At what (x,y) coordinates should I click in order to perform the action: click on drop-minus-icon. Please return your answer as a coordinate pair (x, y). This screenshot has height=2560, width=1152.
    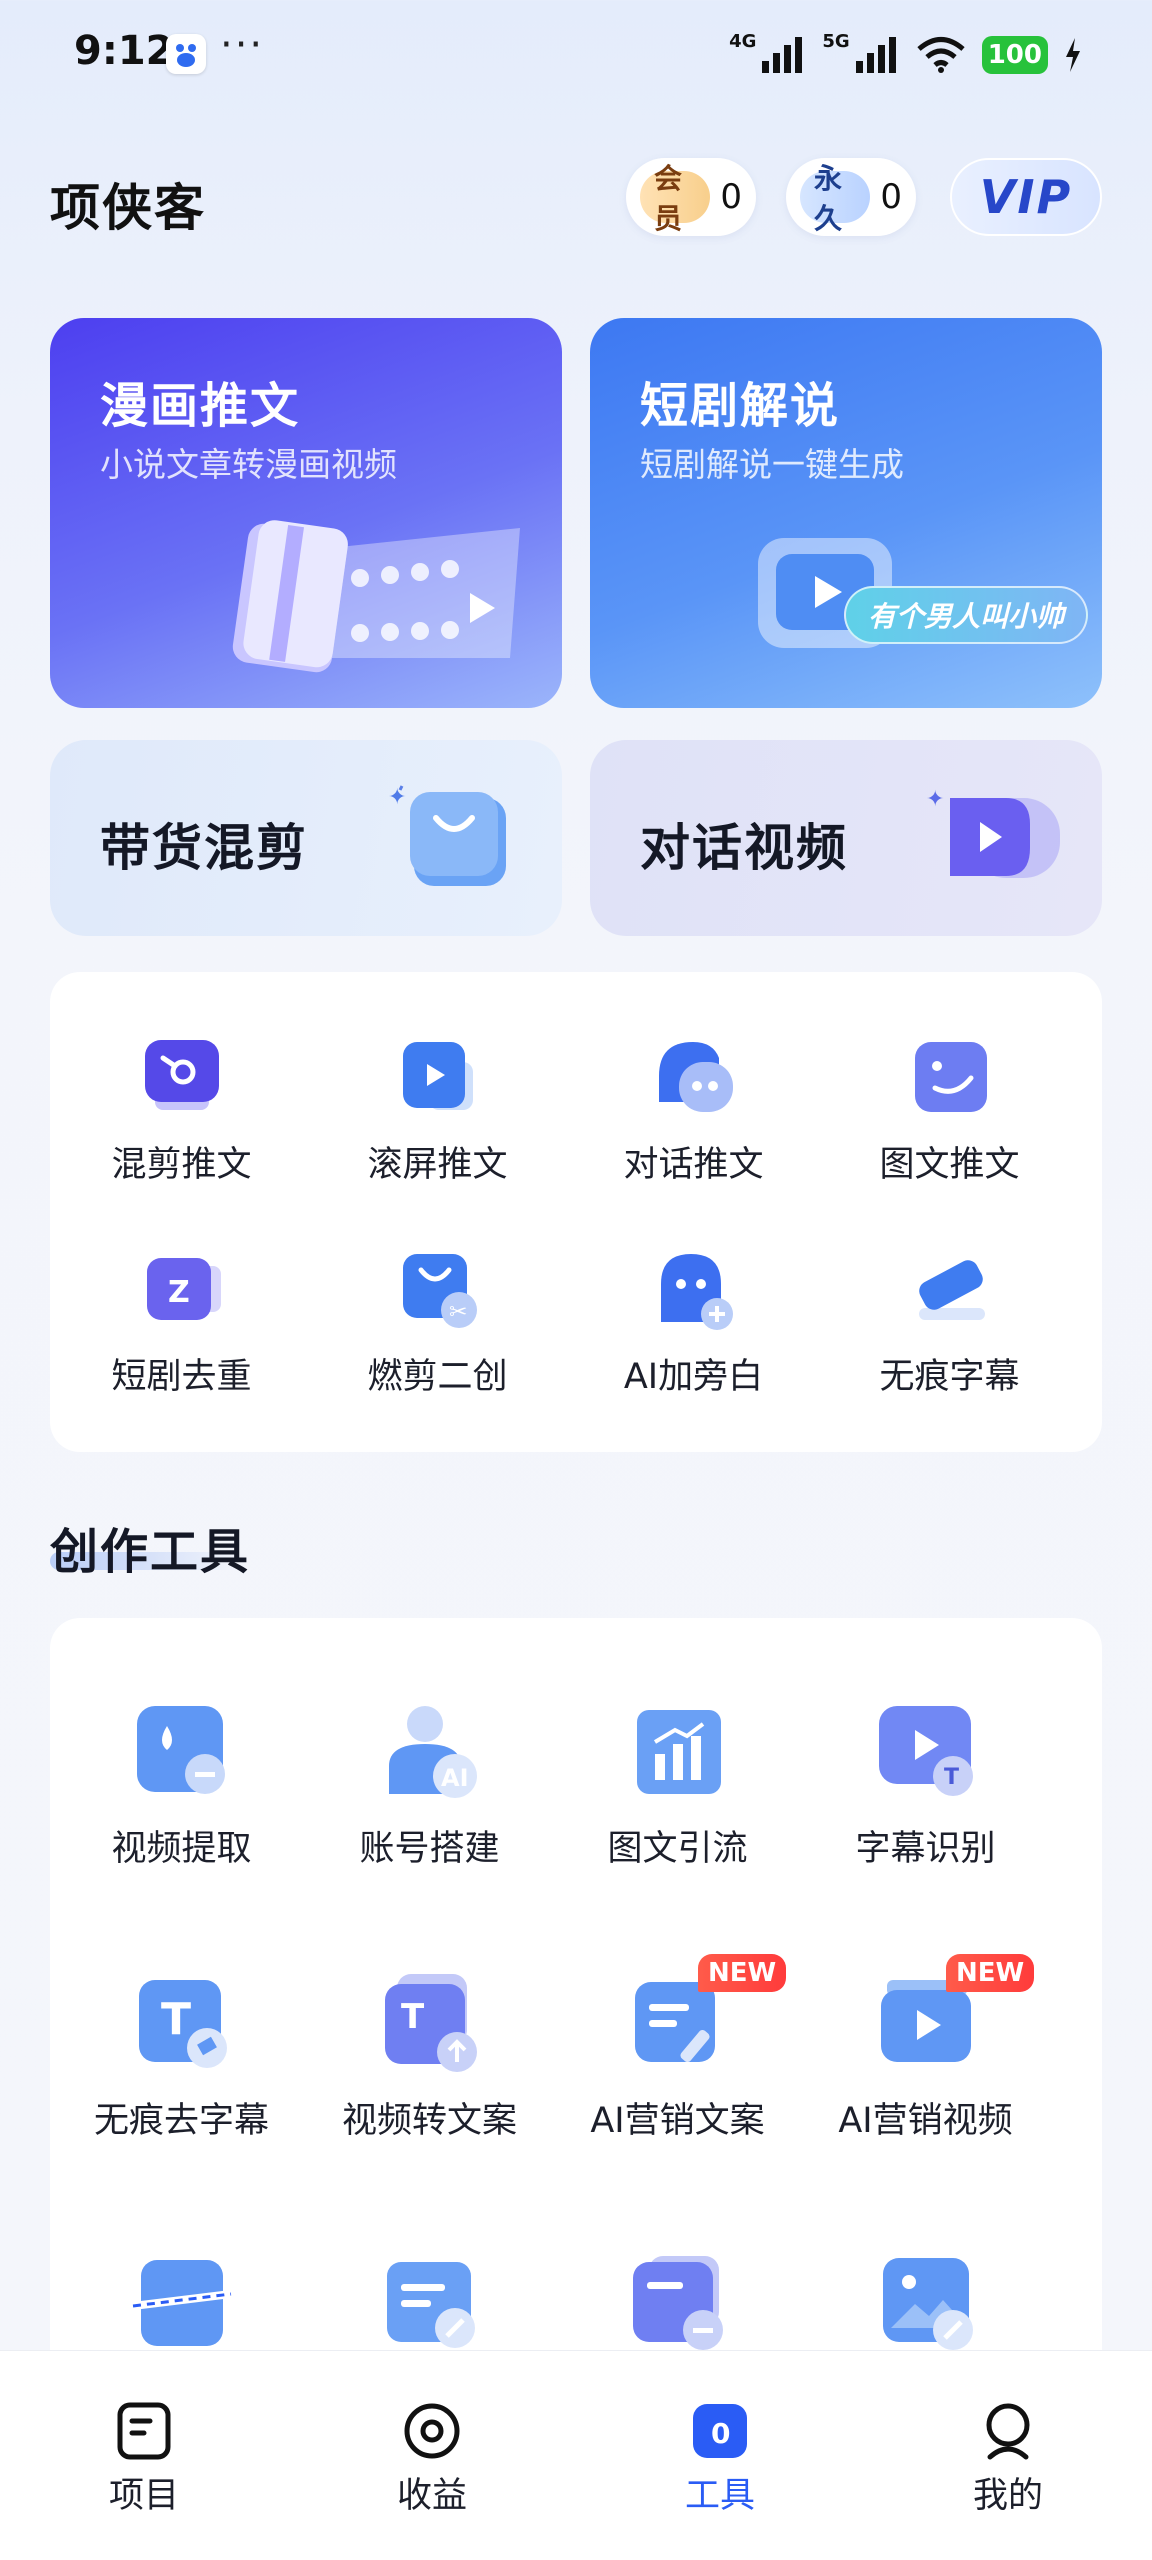
    Looking at the image, I should click on (180, 1750).